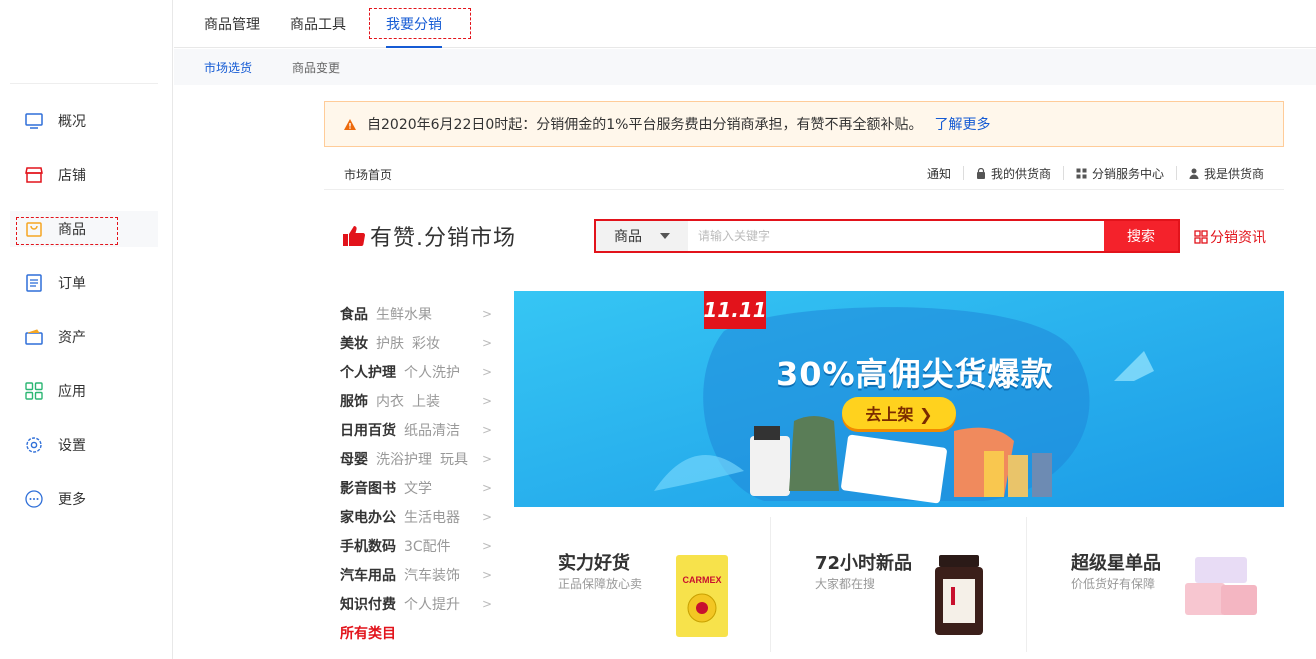 The image size is (1316, 659). What do you see at coordinates (427, 546) in the screenshot?
I see `category-sub: 3C配件` at bounding box center [427, 546].